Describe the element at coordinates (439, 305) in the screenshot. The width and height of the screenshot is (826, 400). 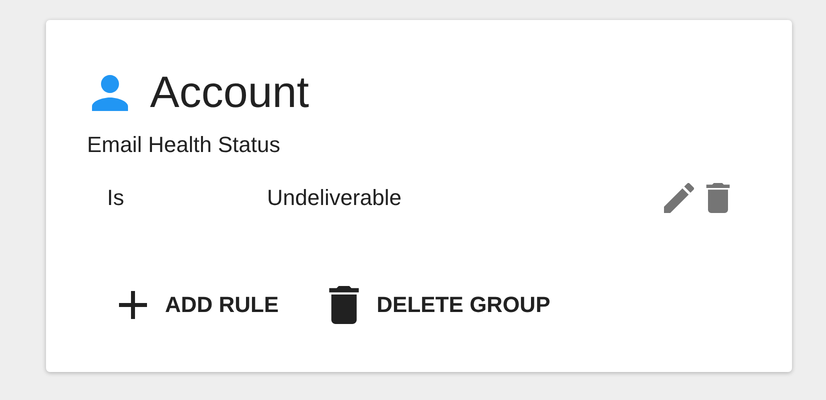
I see `delete-button: DELETE GROUP` at that location.